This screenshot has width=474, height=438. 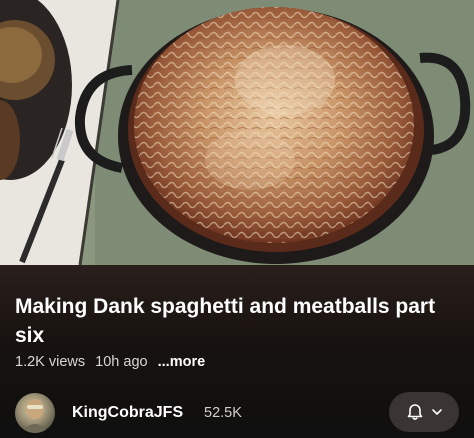 I want to click on subscriber-count: 52.5K, so click(x=223, y=413).